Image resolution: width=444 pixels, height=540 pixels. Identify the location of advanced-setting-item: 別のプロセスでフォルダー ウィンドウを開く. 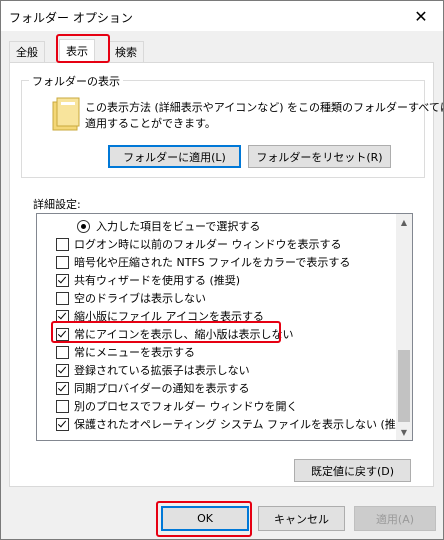
(234, 406).